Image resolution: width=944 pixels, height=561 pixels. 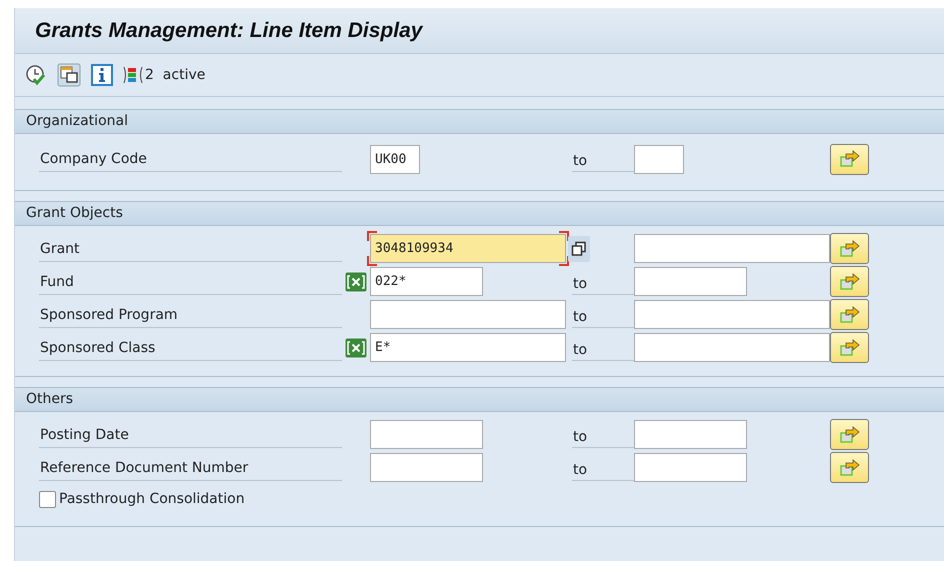 What do you see at coordinates (190, 315) in the screenshot?
I see `field-label: Sponsored Program` at bounding box center [190, 315].